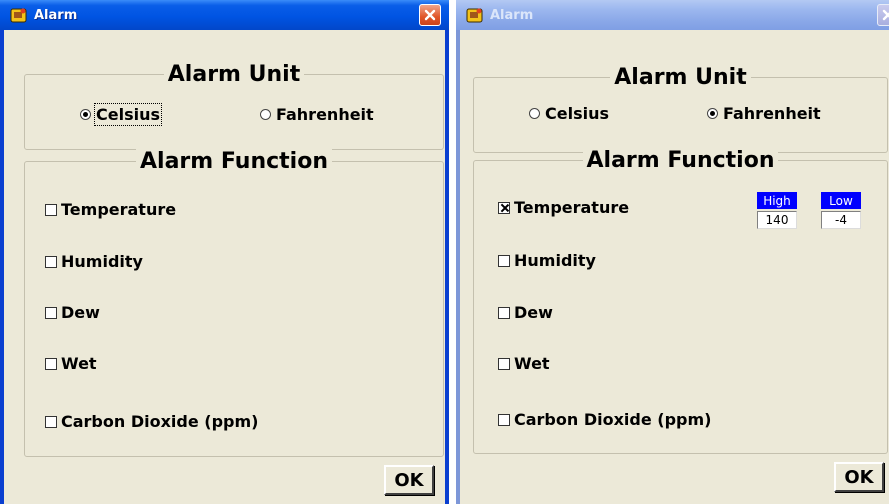  Describe the element at coordinates (841, 200) in the screenshot. I see `low-limit-label: Low` at that location.